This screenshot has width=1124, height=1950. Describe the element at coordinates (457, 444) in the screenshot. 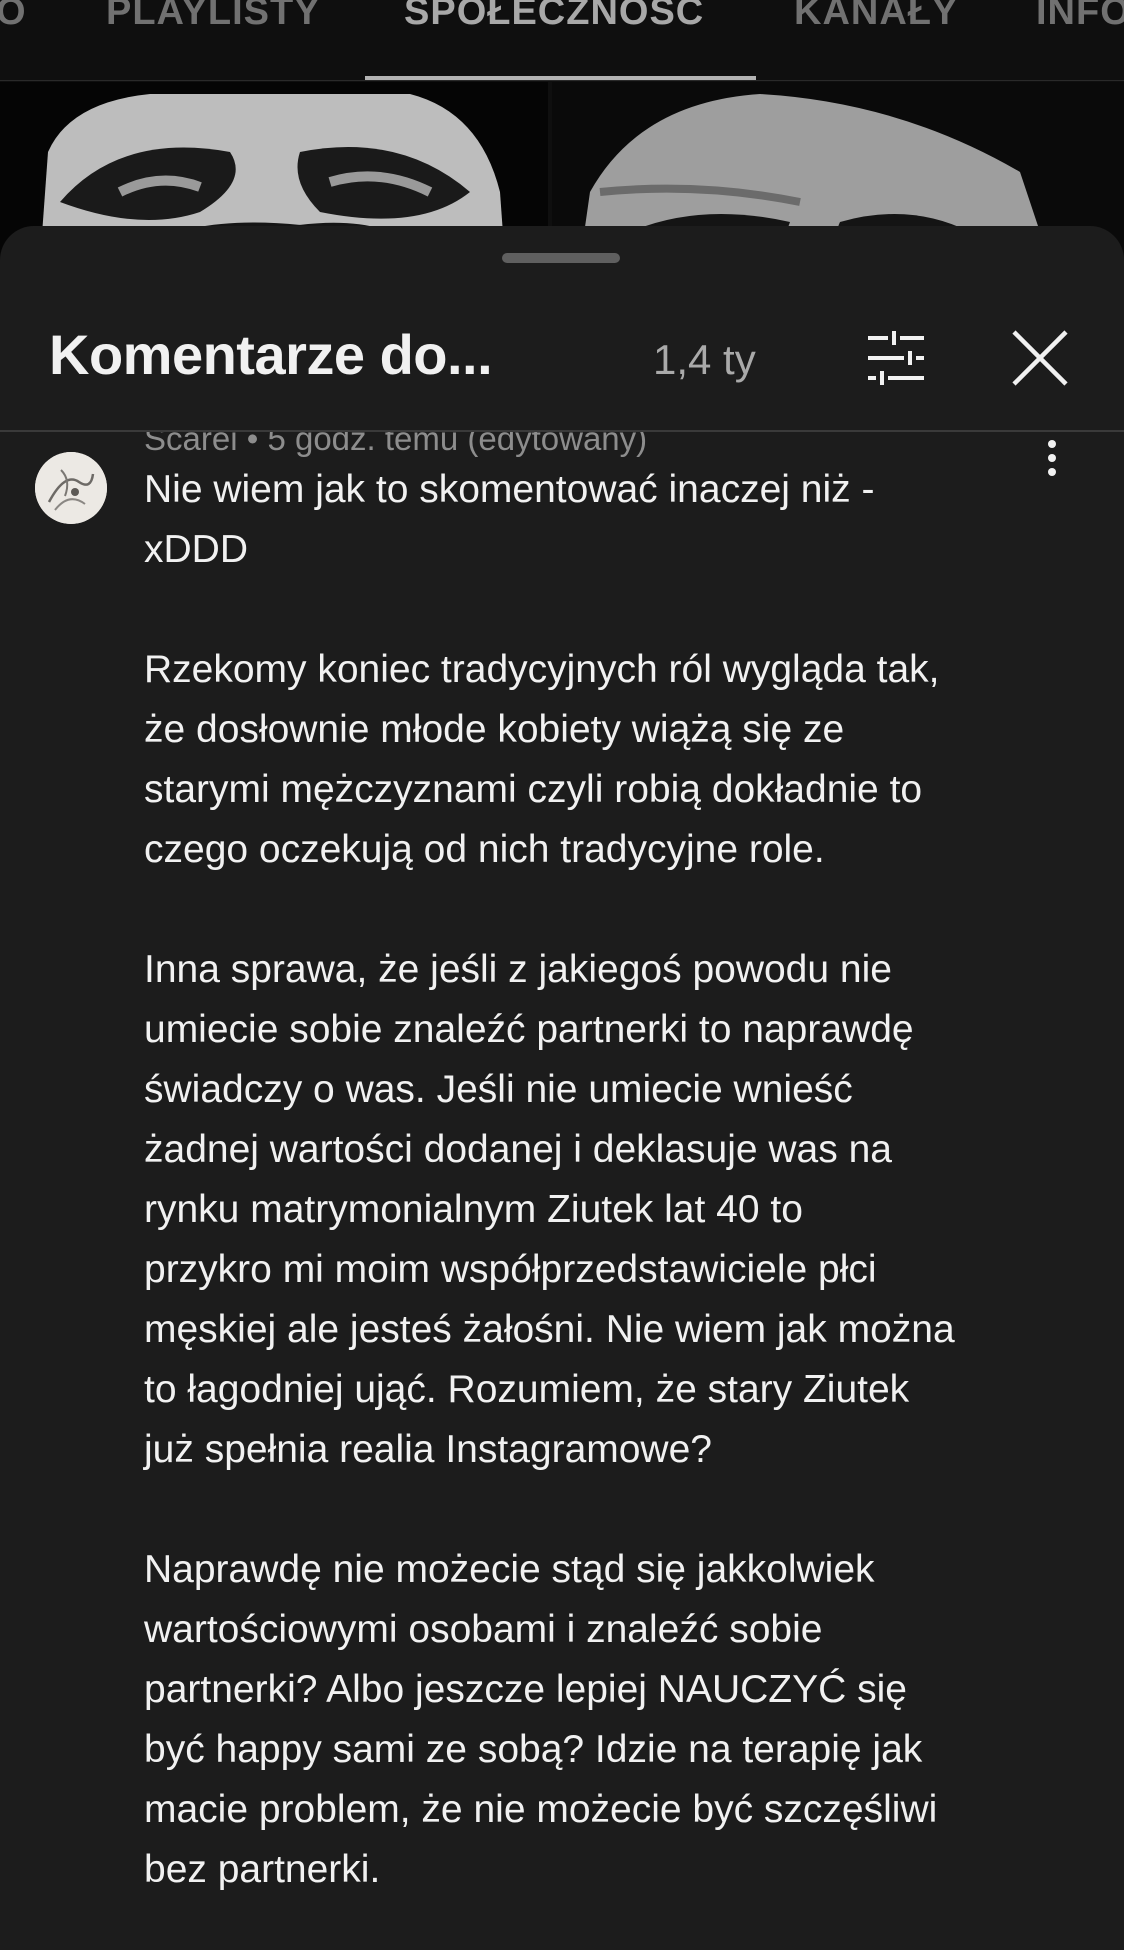

I see `comment-time: 5 godz. temu (edytowany)` at that location.